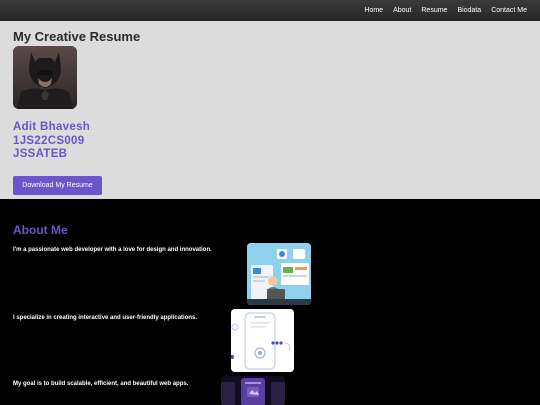 The image size is (540, 405). What do you see at coordinates (373, 10) in the screenshot?
I see `nav-home-link: Home` at bounding box center [373, 10].